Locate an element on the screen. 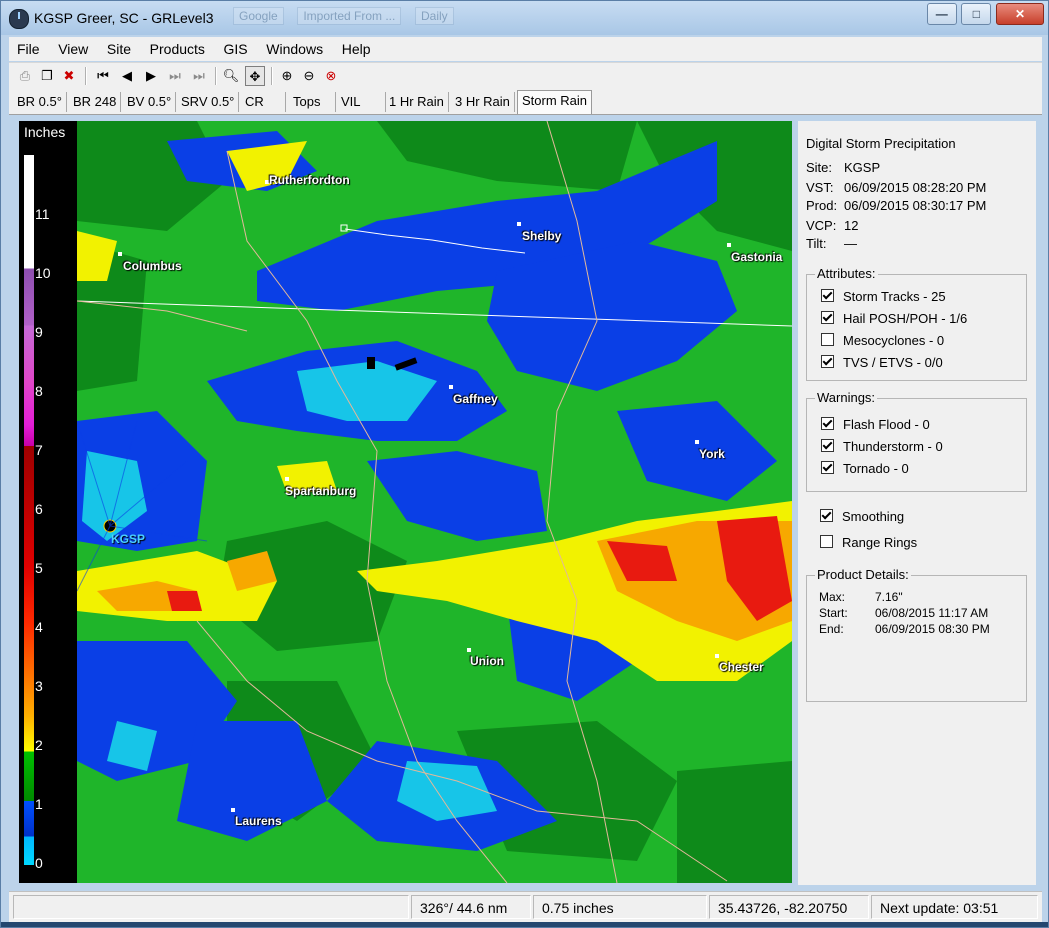  tab-bv-05: BV 0.5° is located at coordinates (150, 102).